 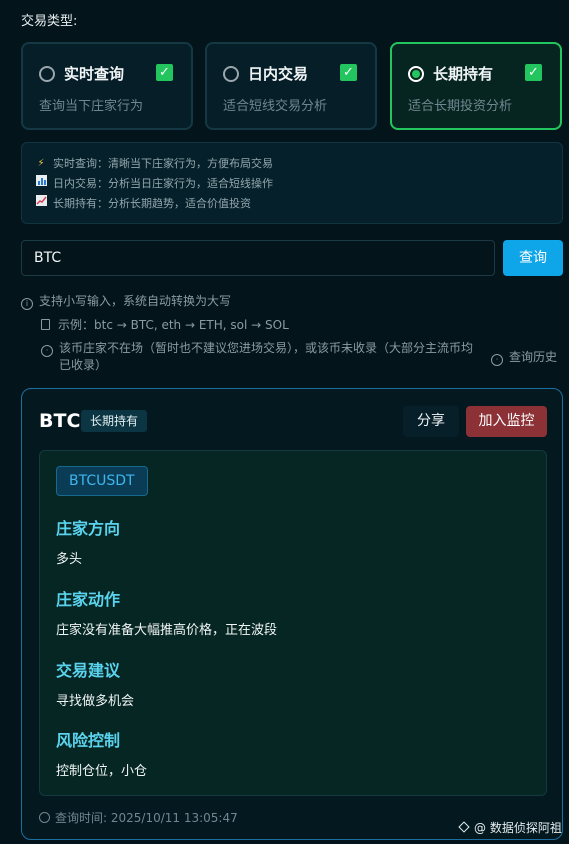 I want to click on document-icon, so click(x=45, y=324).